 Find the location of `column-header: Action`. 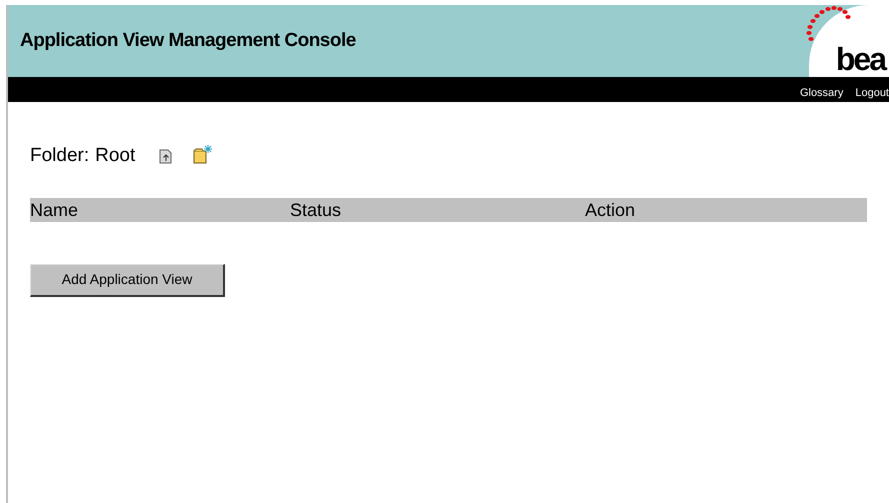

column-header: Action is located at coordinates (610, 209).